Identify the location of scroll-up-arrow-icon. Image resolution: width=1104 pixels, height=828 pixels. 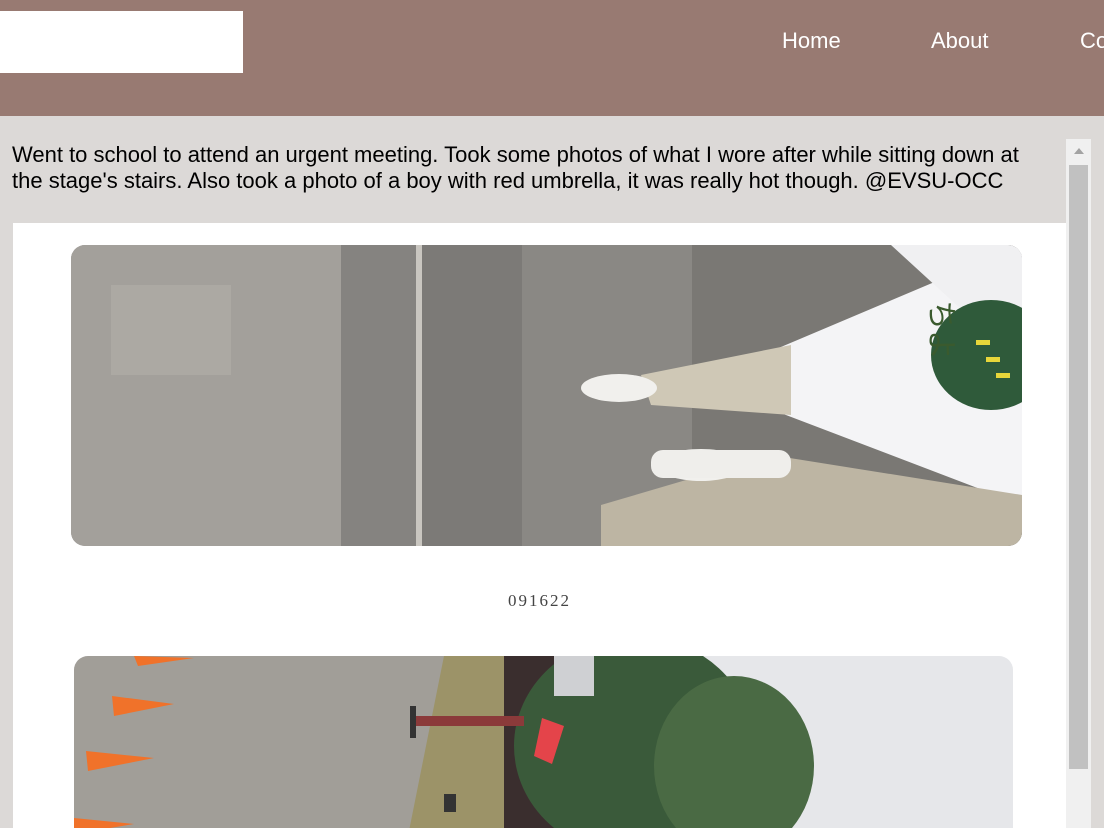
(1078, 151).